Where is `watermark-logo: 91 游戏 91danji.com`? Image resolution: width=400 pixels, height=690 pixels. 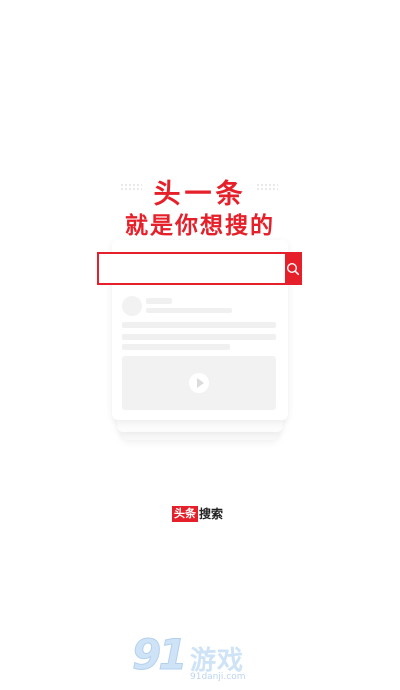 watermark-logo: 91 游戏 91danji.com is located at coordinates (201, 659).